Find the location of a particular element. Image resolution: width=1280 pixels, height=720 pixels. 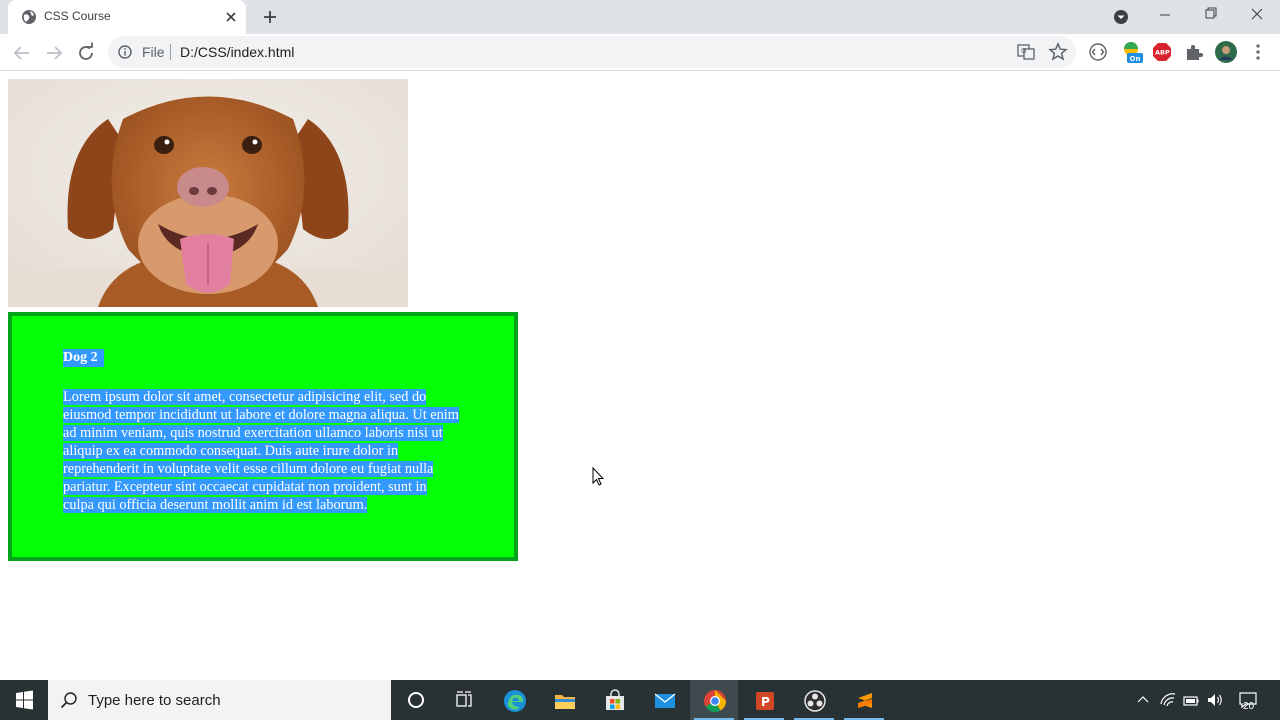

cortana-button is located at coordinates (416, 700).